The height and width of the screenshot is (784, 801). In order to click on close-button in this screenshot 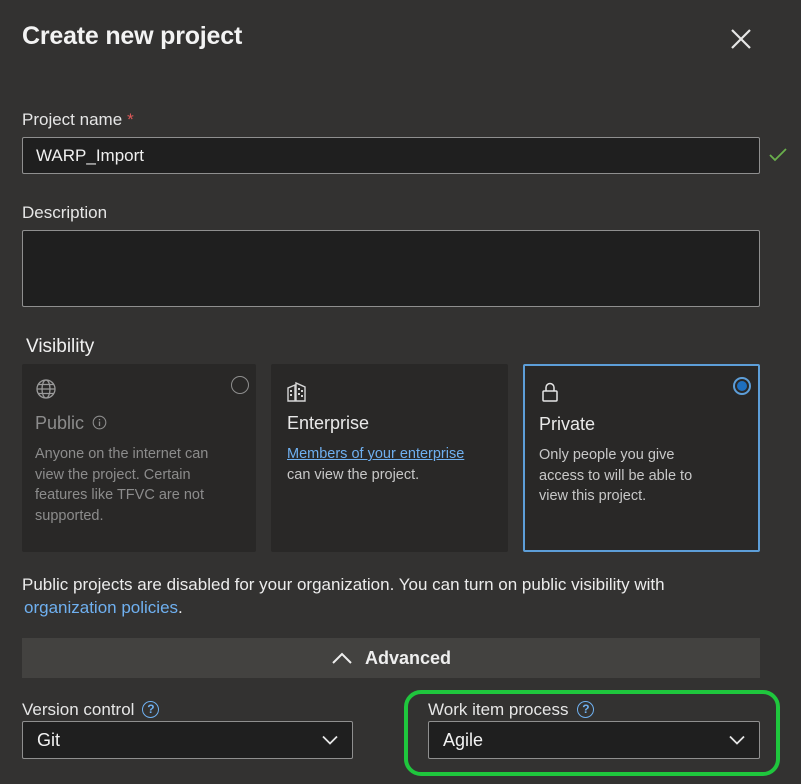, I will do `click(741, 39)`.